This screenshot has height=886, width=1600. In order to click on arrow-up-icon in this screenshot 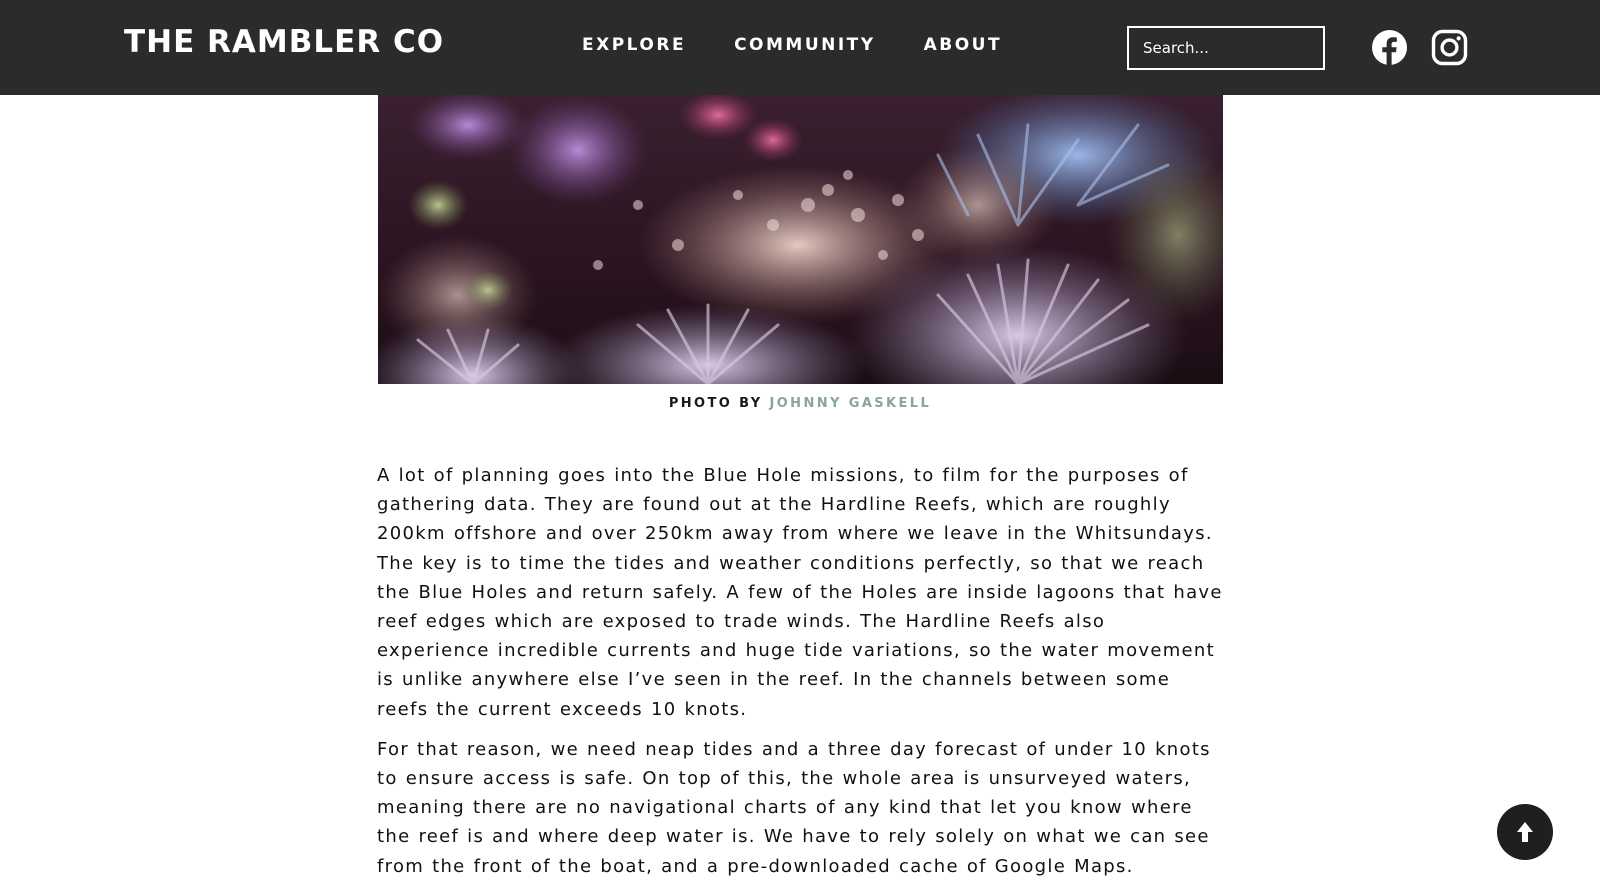, I will do `click(1525, 832)`.